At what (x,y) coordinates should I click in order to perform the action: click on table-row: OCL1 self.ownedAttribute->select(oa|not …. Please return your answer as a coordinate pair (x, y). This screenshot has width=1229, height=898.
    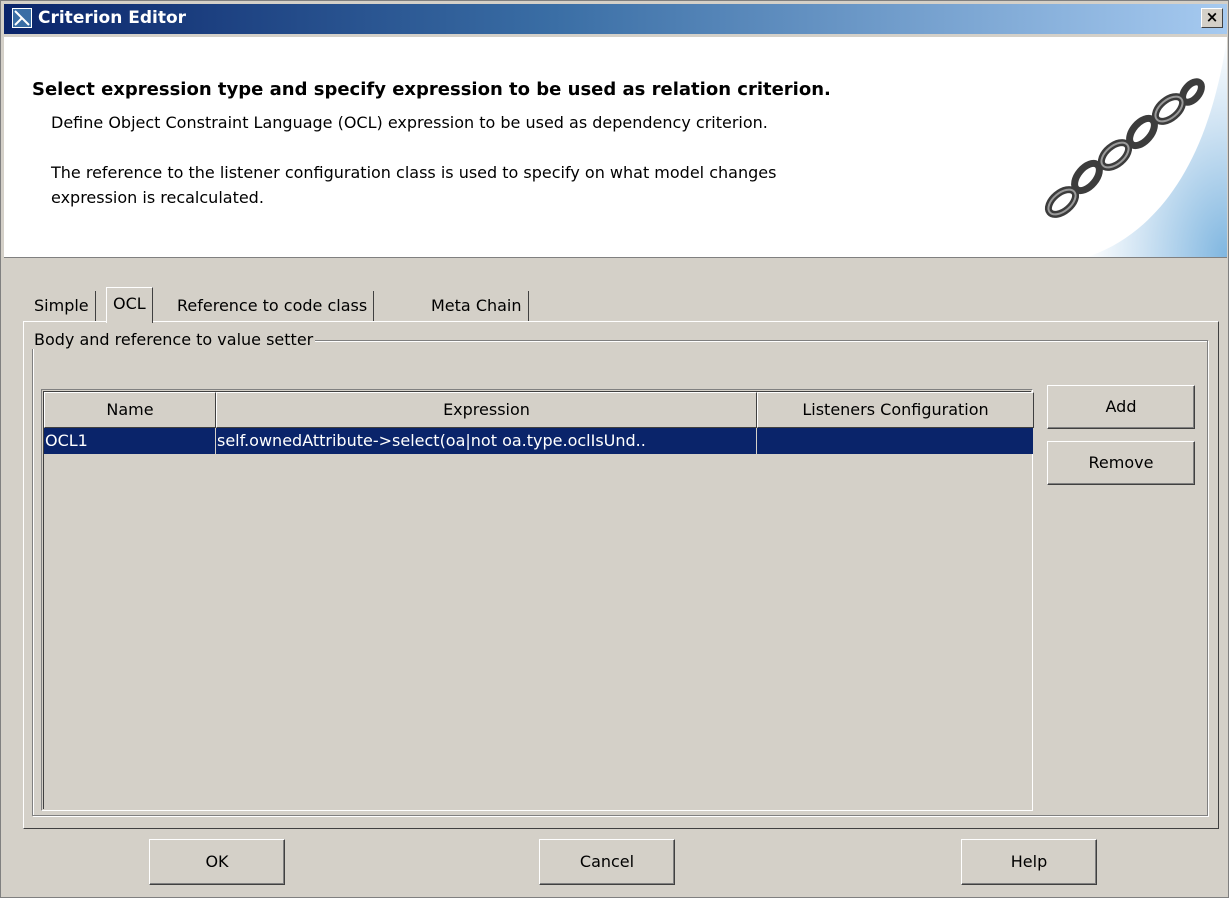
    Looking at the image, I should click on (539, 441).